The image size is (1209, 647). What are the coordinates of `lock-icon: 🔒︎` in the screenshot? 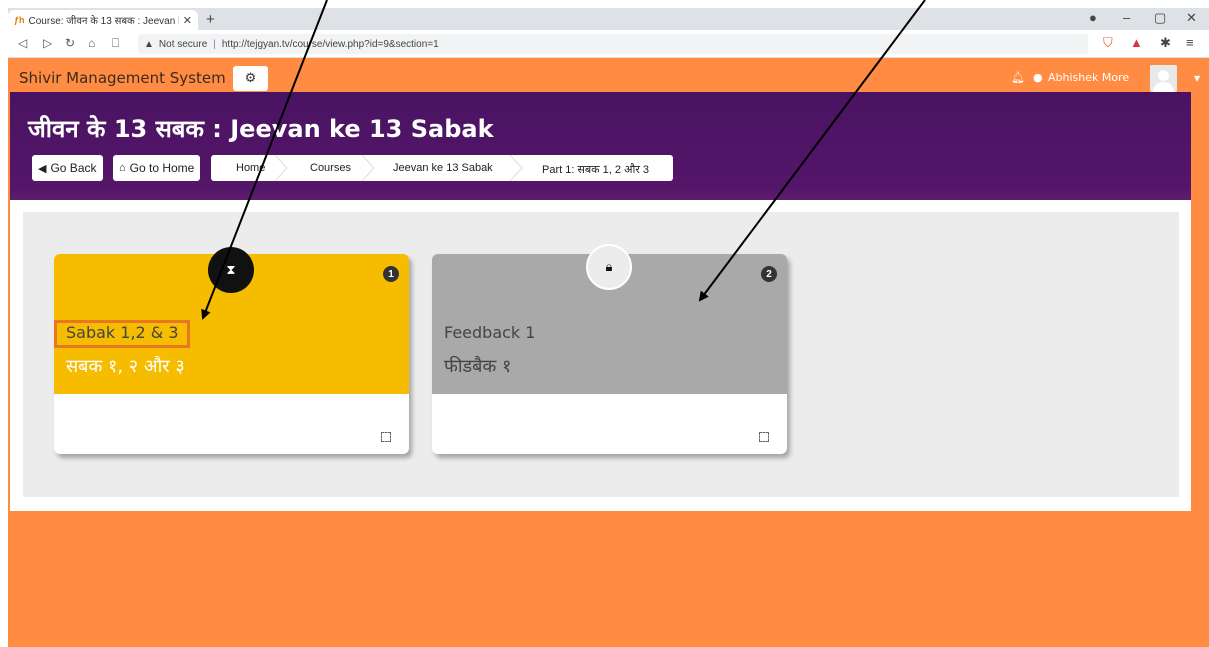 It's located at (609, 267).